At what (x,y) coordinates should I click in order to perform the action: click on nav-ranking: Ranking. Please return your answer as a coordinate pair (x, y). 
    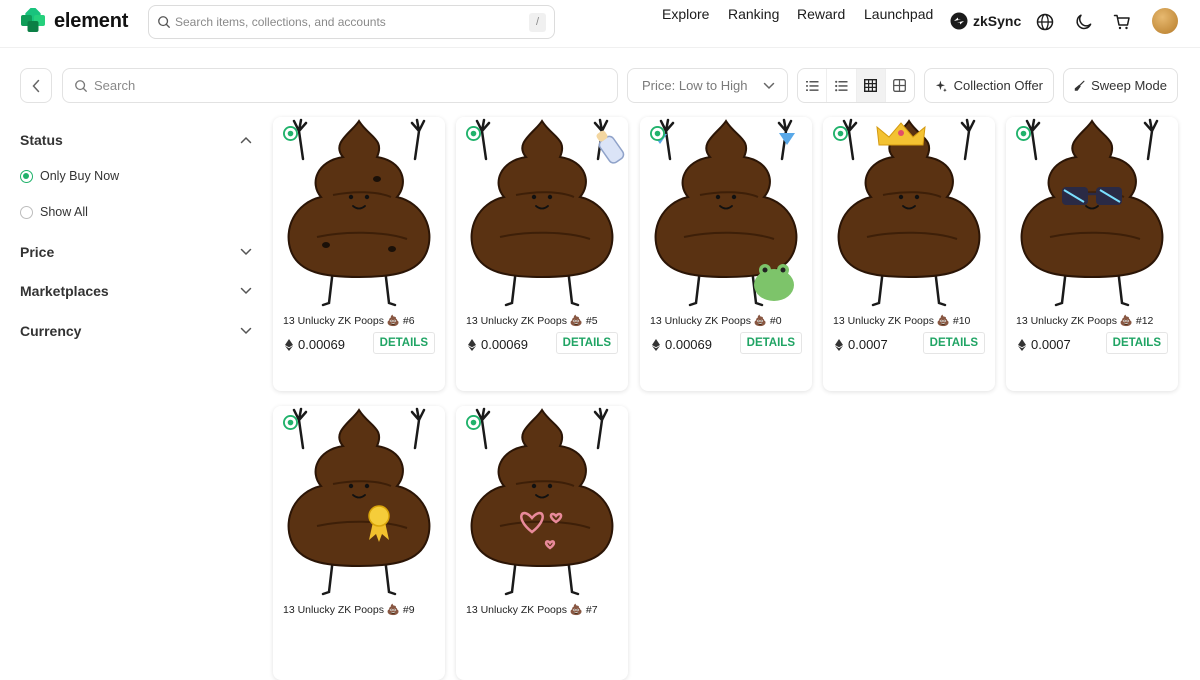
    Looking at the image, I should click on (753, 14).